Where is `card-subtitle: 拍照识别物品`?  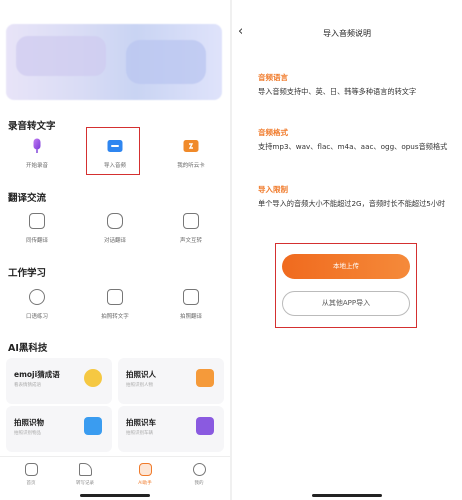
card-subtitle: 拍照识别物品 is located at coordinates (27, 433).